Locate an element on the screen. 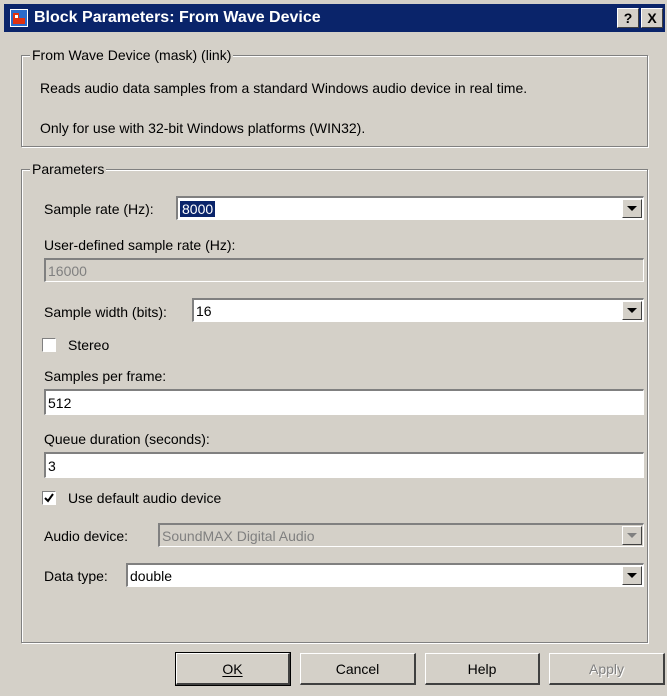  sample-rate-value: 8000 is located at coordinates (197, 208).